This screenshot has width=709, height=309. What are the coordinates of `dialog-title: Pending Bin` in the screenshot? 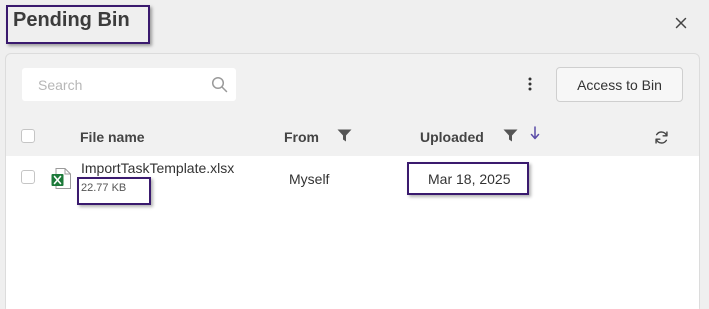 It's located at (71, 20).